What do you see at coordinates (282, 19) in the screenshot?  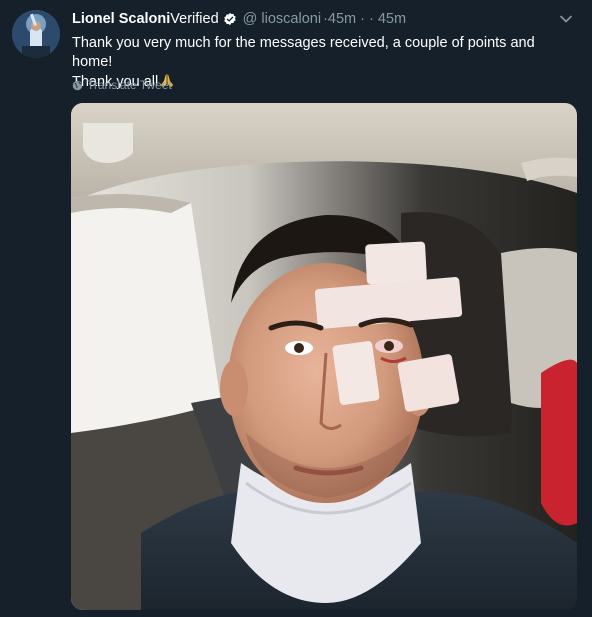 I see `author-handle: @ lioscaloni` at bounding box center [282, 19].